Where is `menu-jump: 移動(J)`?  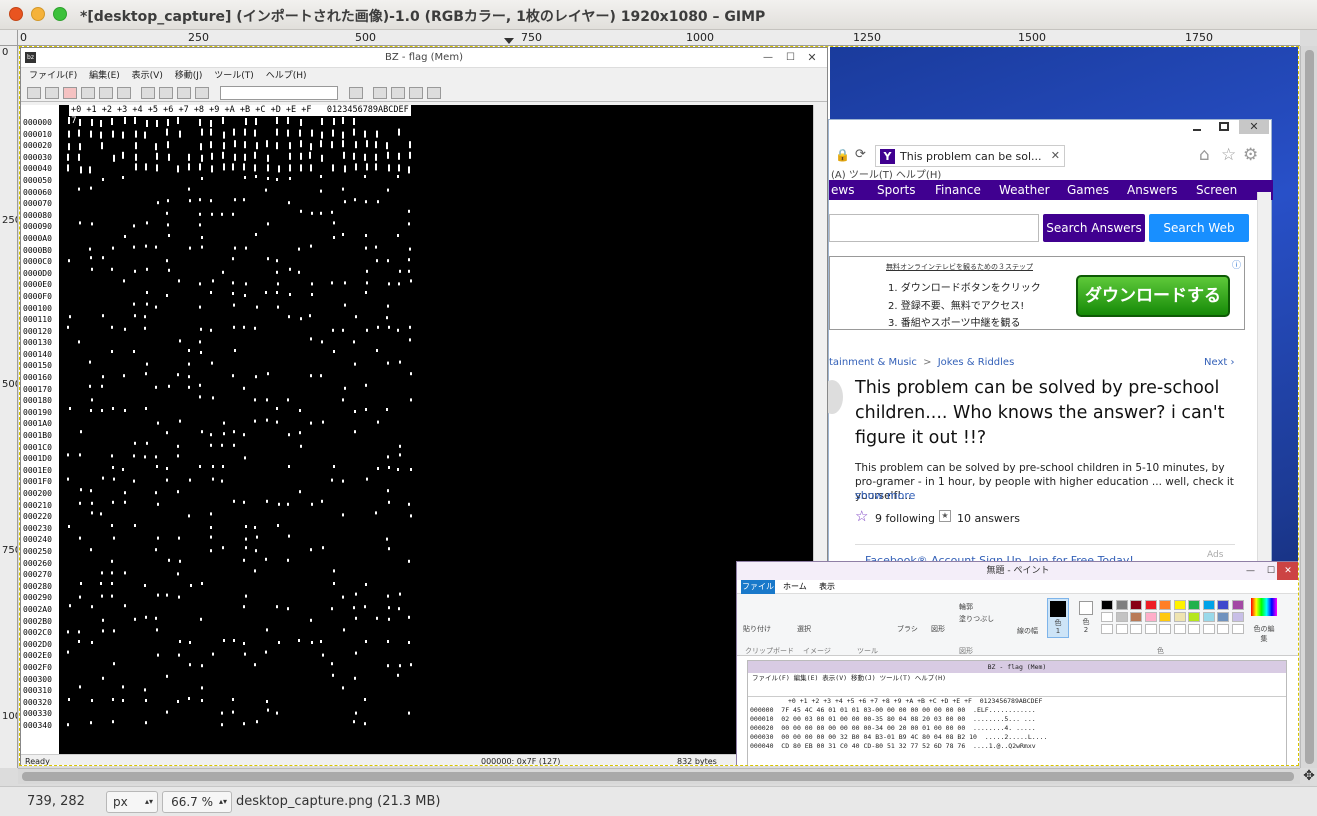 menu-jump: 移動(J) is located at coordinates (189, 76).